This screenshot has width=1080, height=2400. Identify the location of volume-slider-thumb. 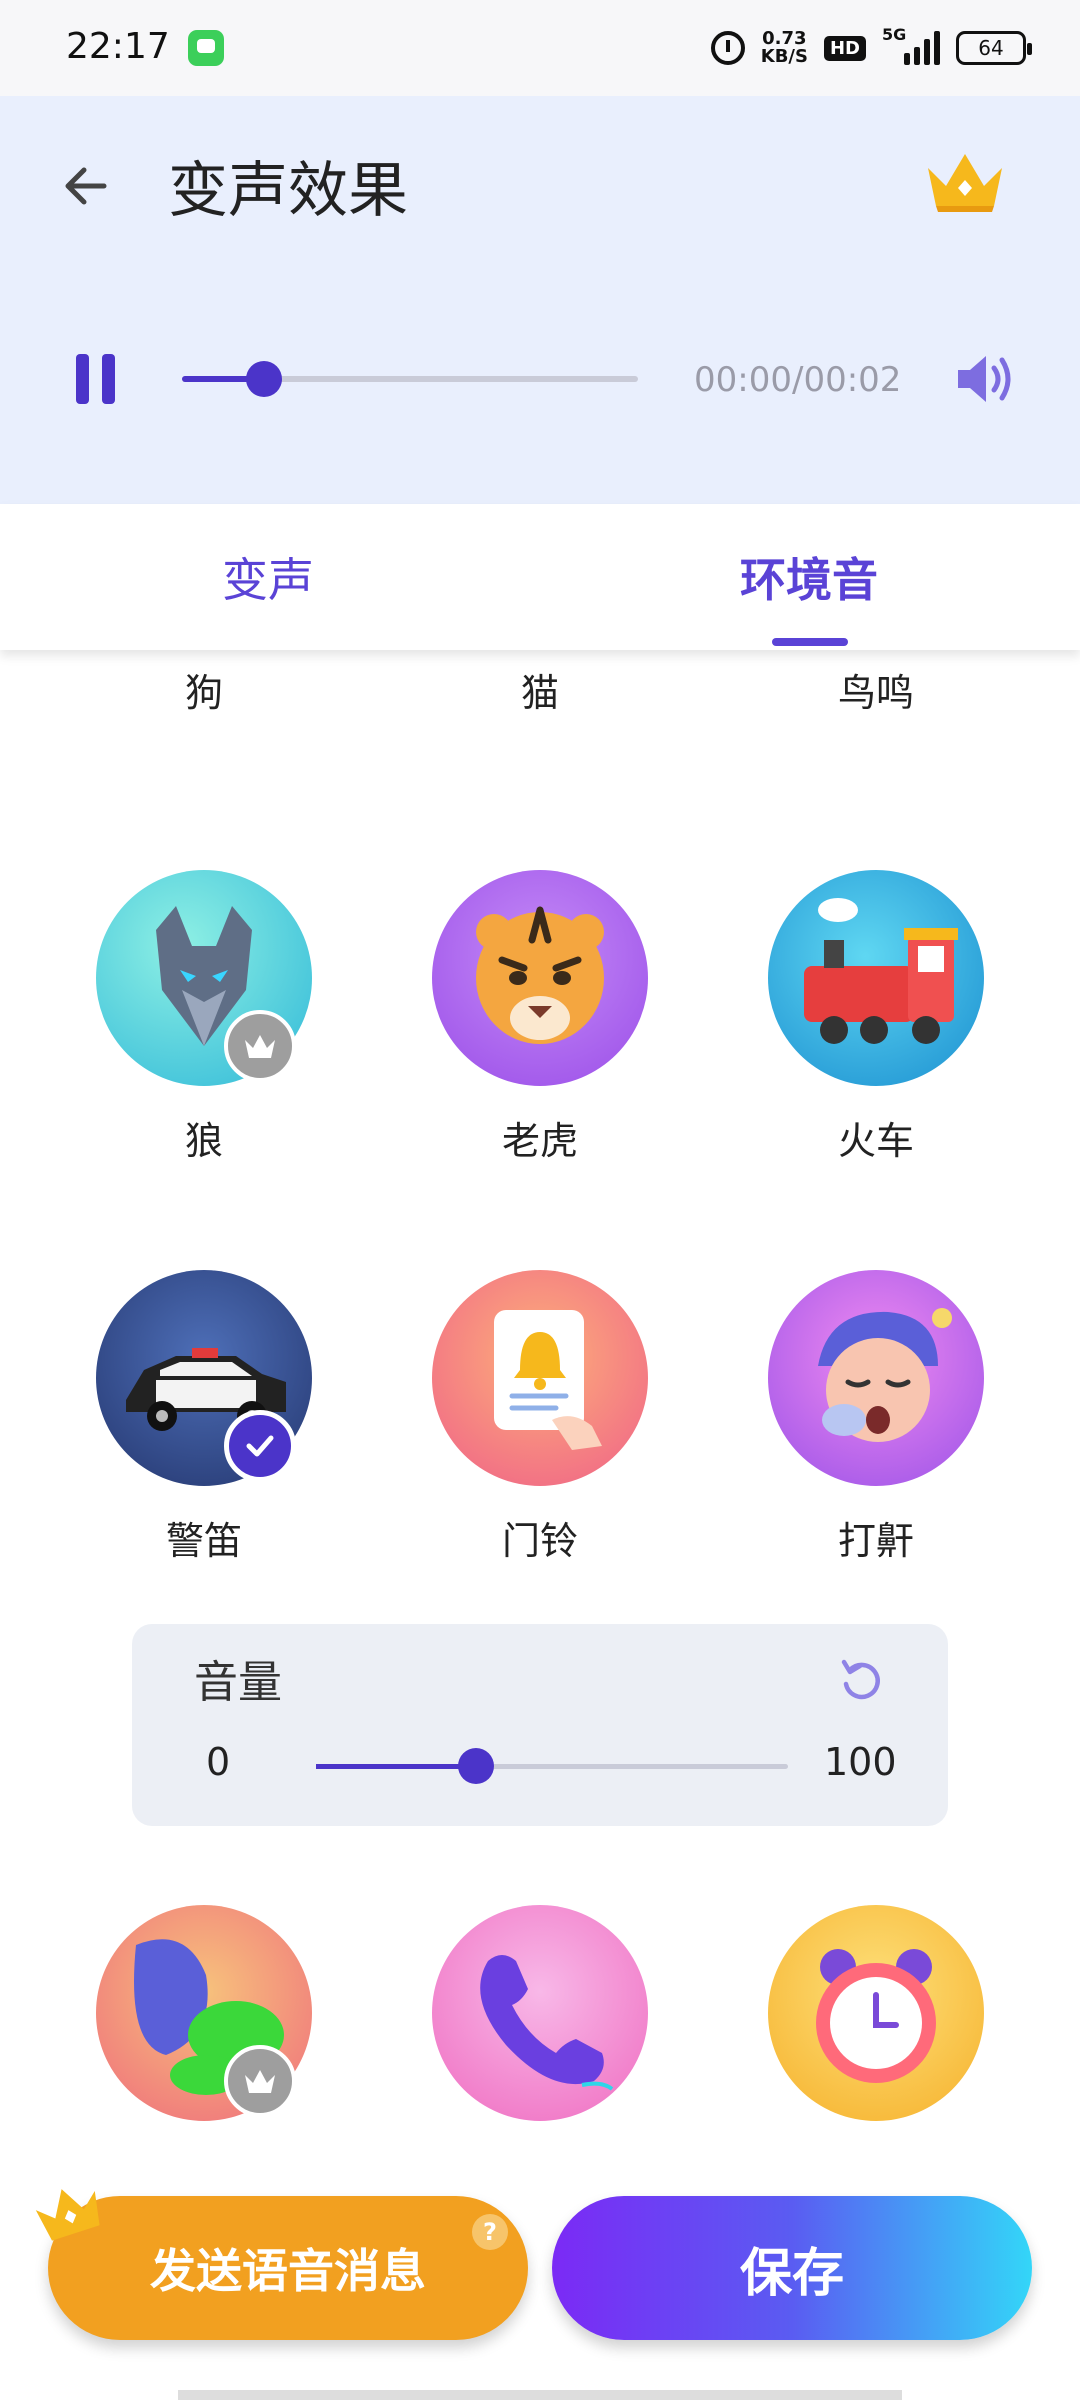
(476, 1766).